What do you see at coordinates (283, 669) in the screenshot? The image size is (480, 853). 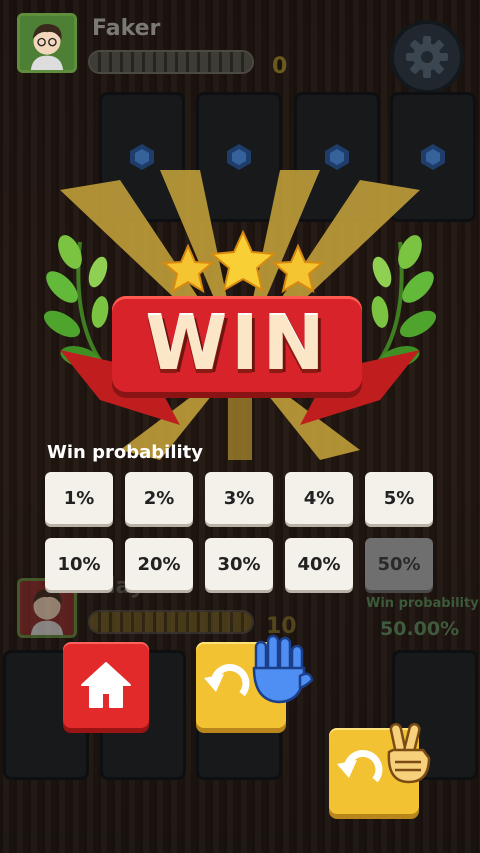 I see `paper-hand-icon` at bounding box center [283, 669].